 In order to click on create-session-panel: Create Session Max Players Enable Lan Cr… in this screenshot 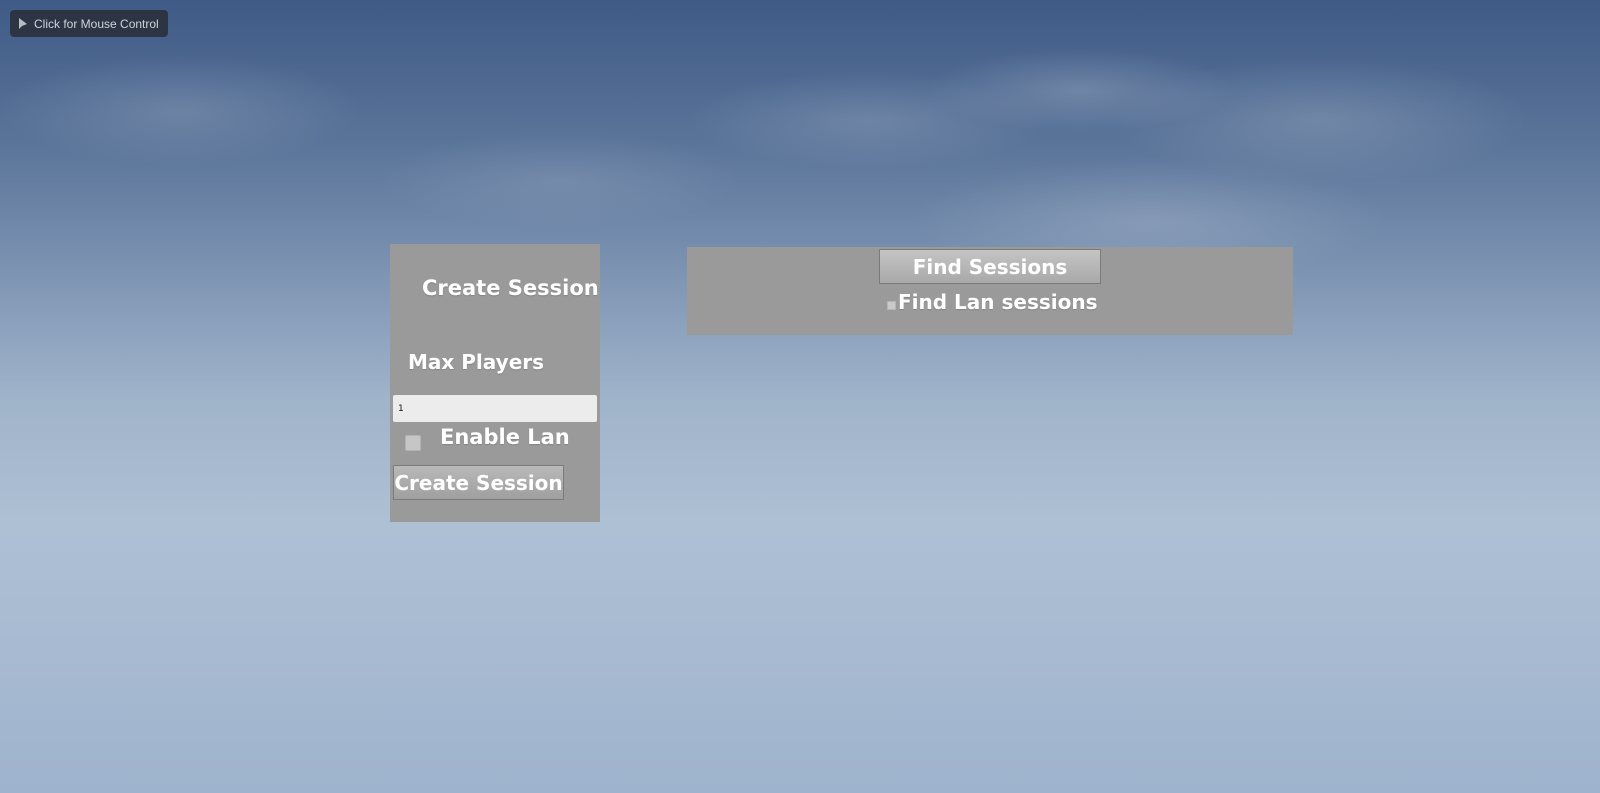, I will do `click(495, 383)`.